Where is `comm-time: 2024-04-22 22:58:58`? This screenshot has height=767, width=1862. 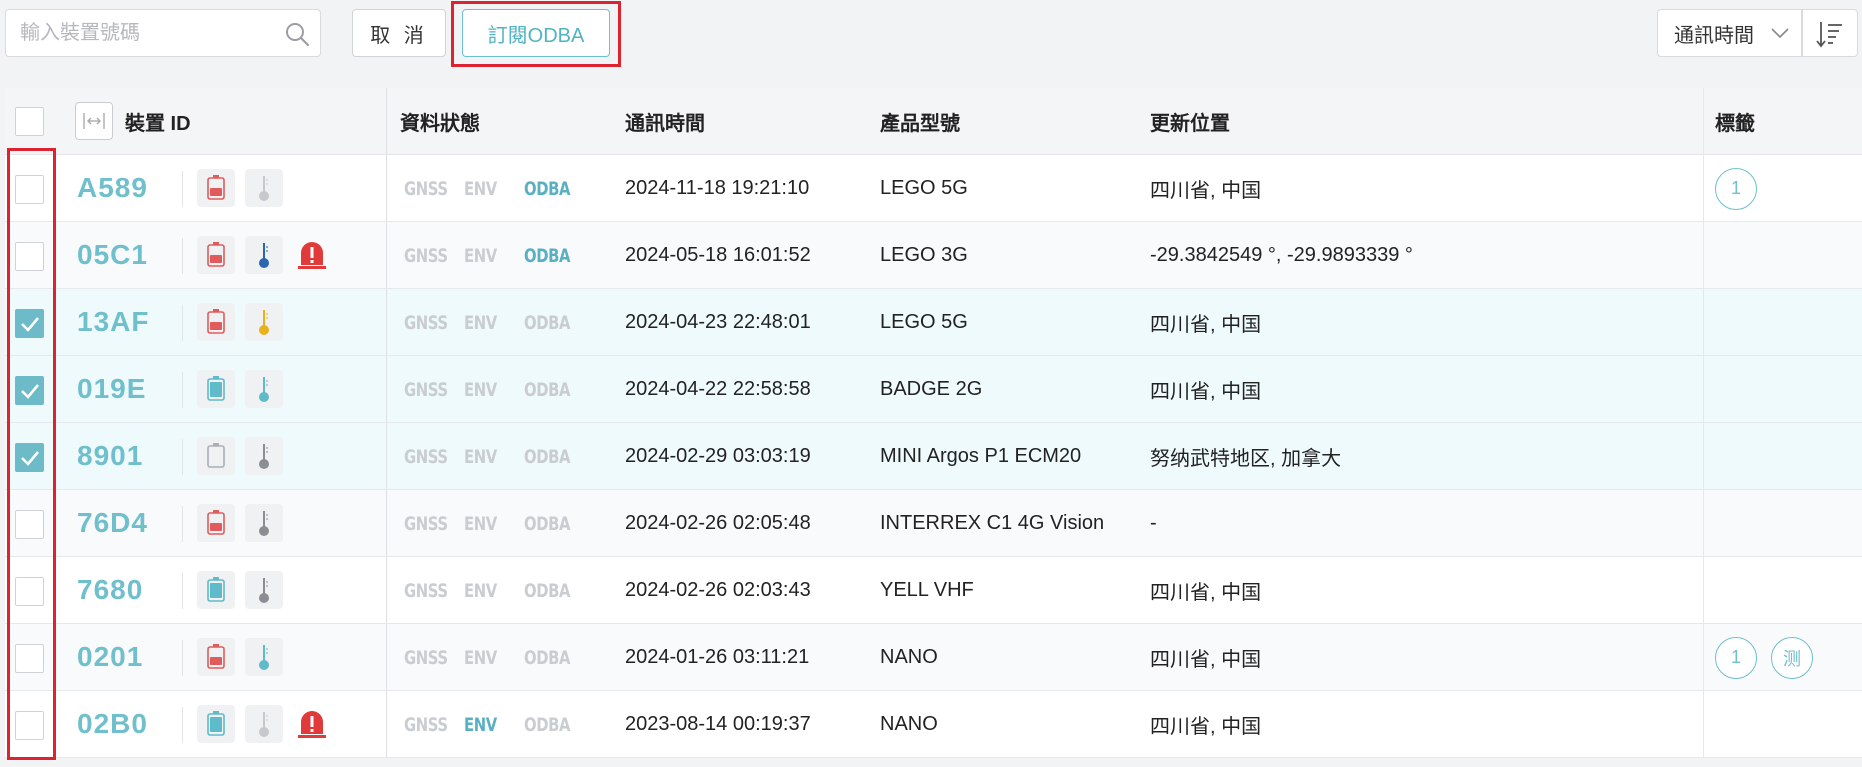 comm-time: 2024-04-22 22:58:58 is located at coordinates (718, 389).